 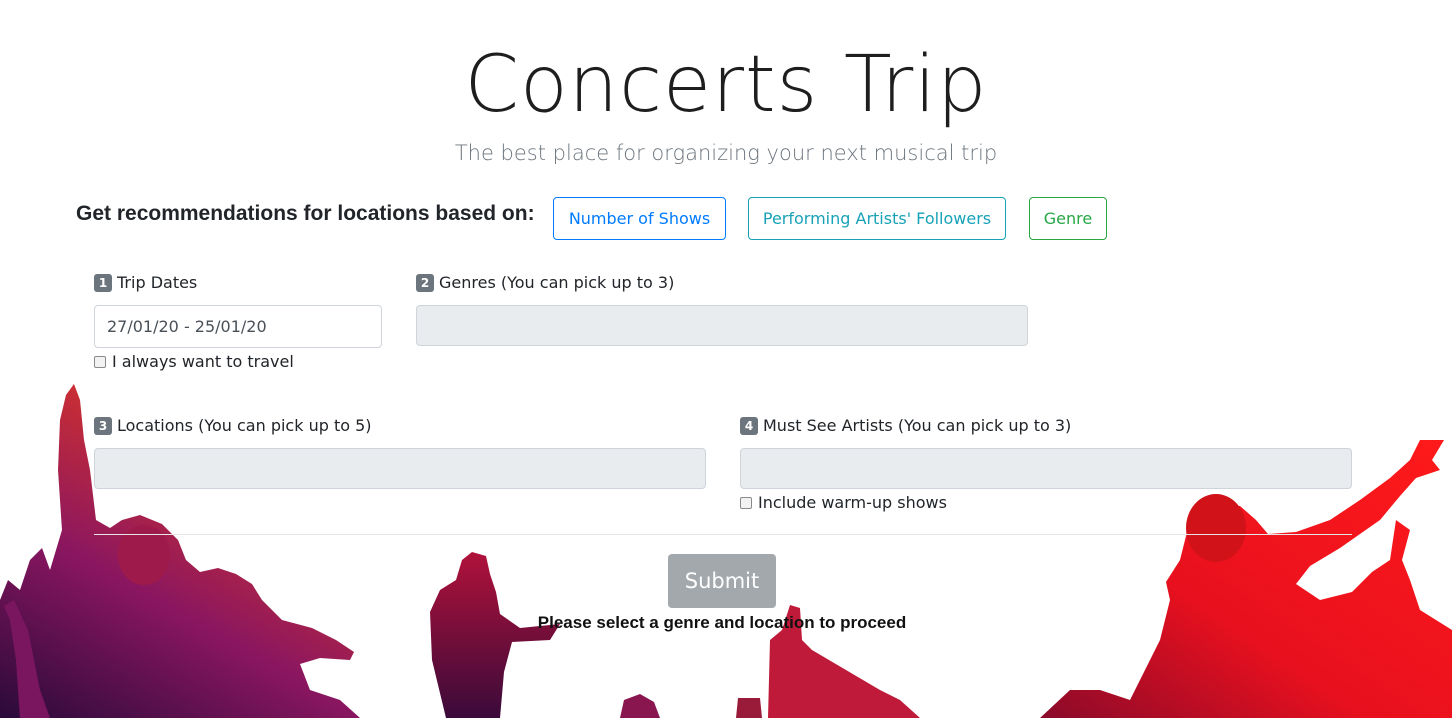 I want to click on genres-select, so click(x=722, y=325).